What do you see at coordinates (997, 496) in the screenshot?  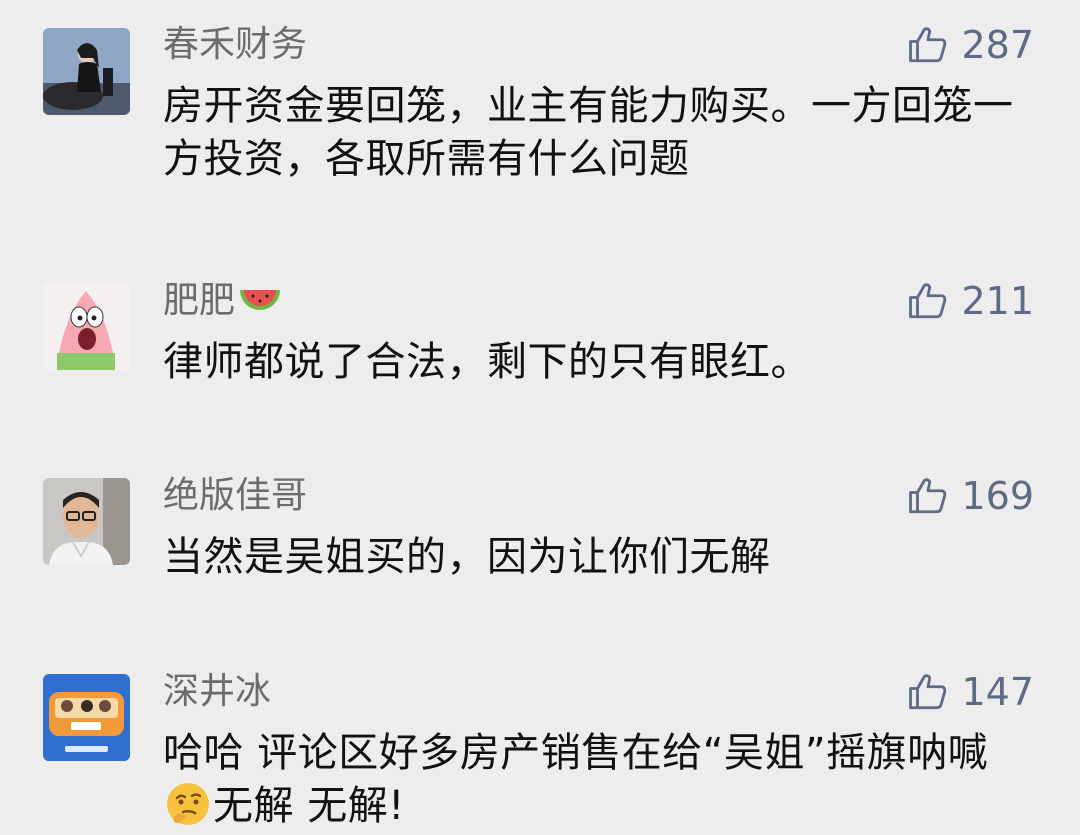 I see `like-count: 169` at bounding box center [997, 496].